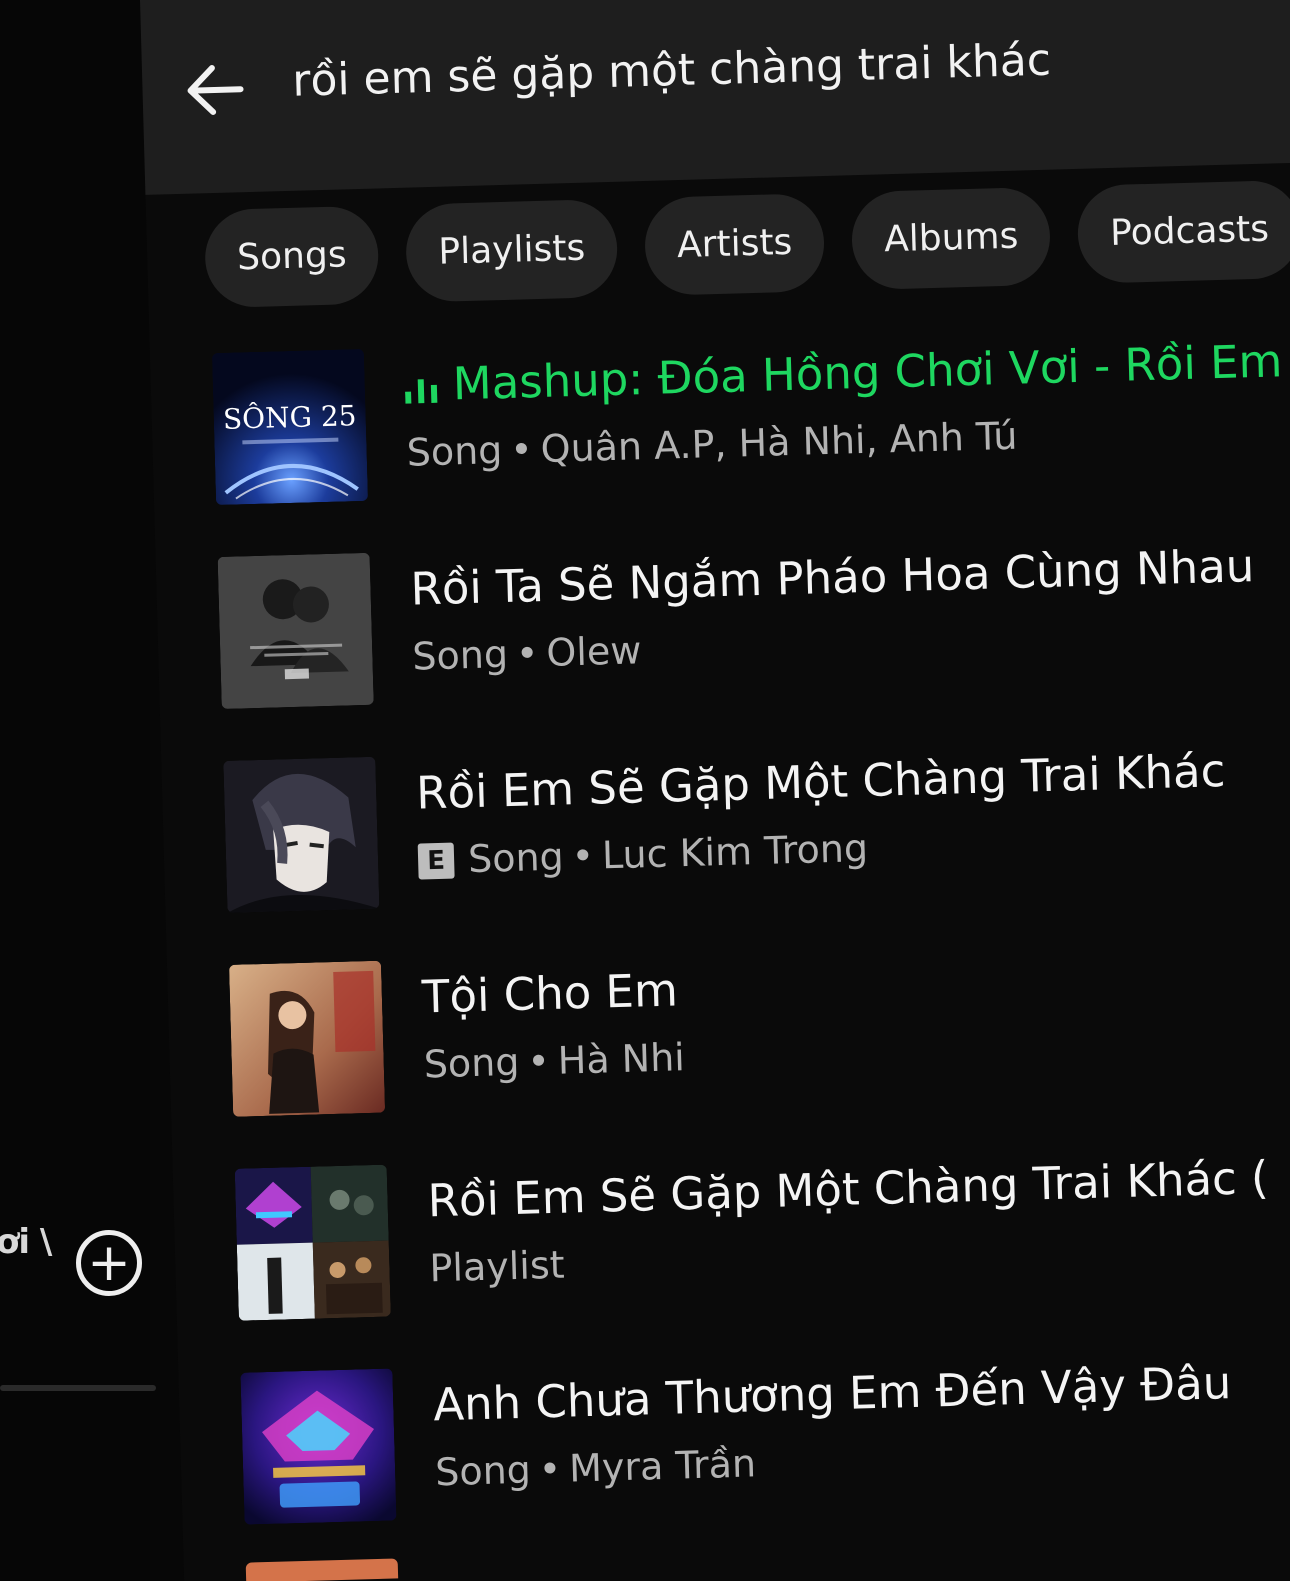 The height and width of the screenshot is (1581, 1290). What do you see at coordinates (291, 257) in the screenshot?
I see `chip-songs: Songs` at bounding box center [291, 257].